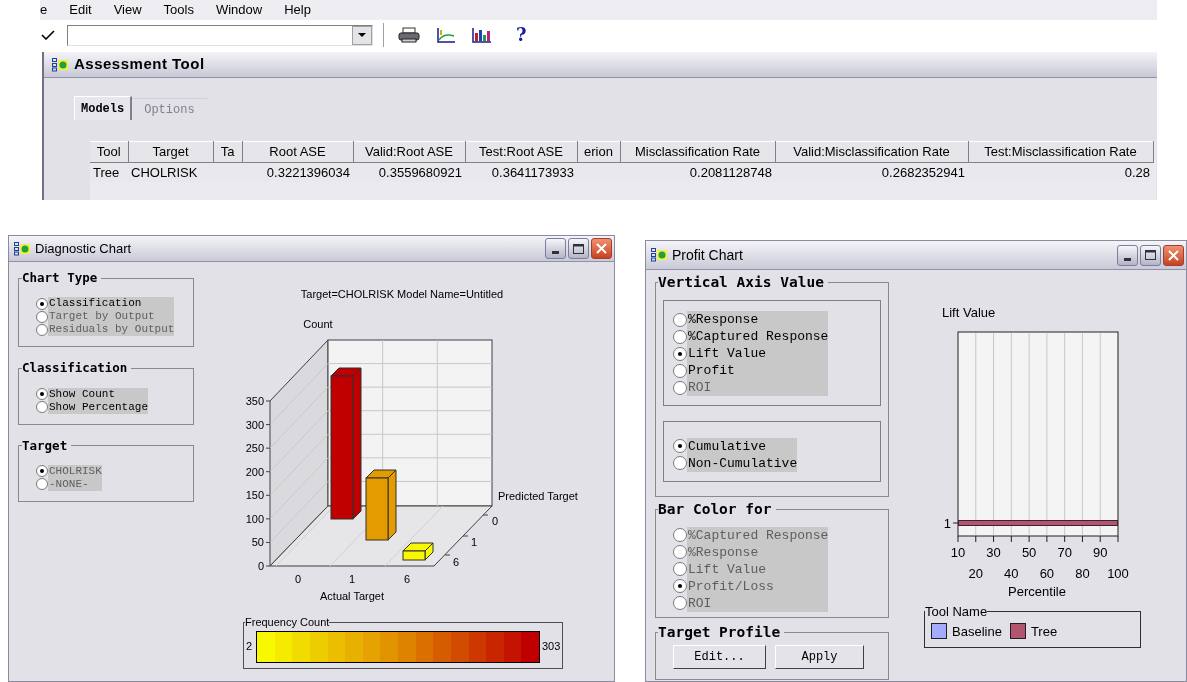 The width and height of the screenshot is (1187, 682). Describe the element at coordinates (98, 394) in the screenshot. I see `option-label: Show Count` at that location.